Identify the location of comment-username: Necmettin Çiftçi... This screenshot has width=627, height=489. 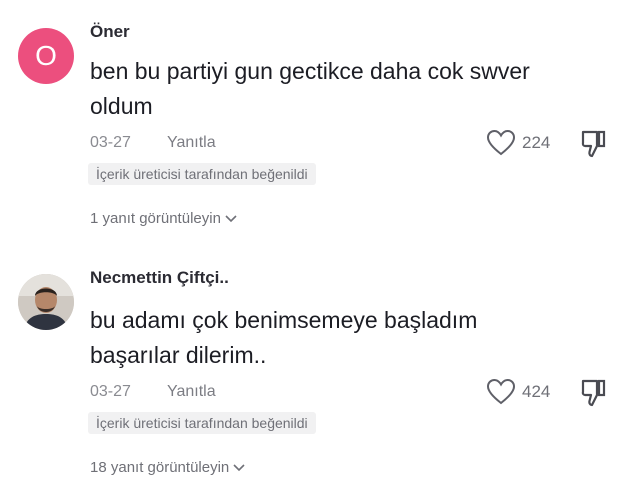
(159, 278).